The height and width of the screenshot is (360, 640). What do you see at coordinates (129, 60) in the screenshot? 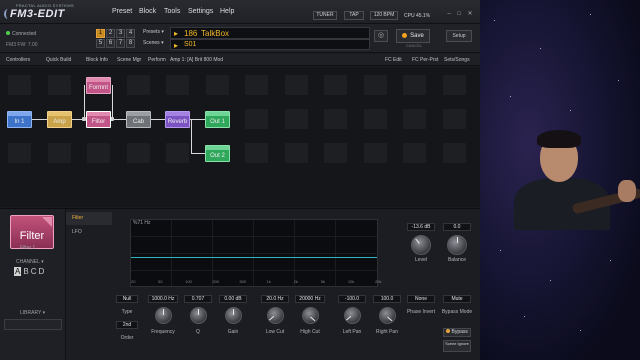
I see `tab-scene-mgr: Scene Mgr` at bounding box center [129, 60].